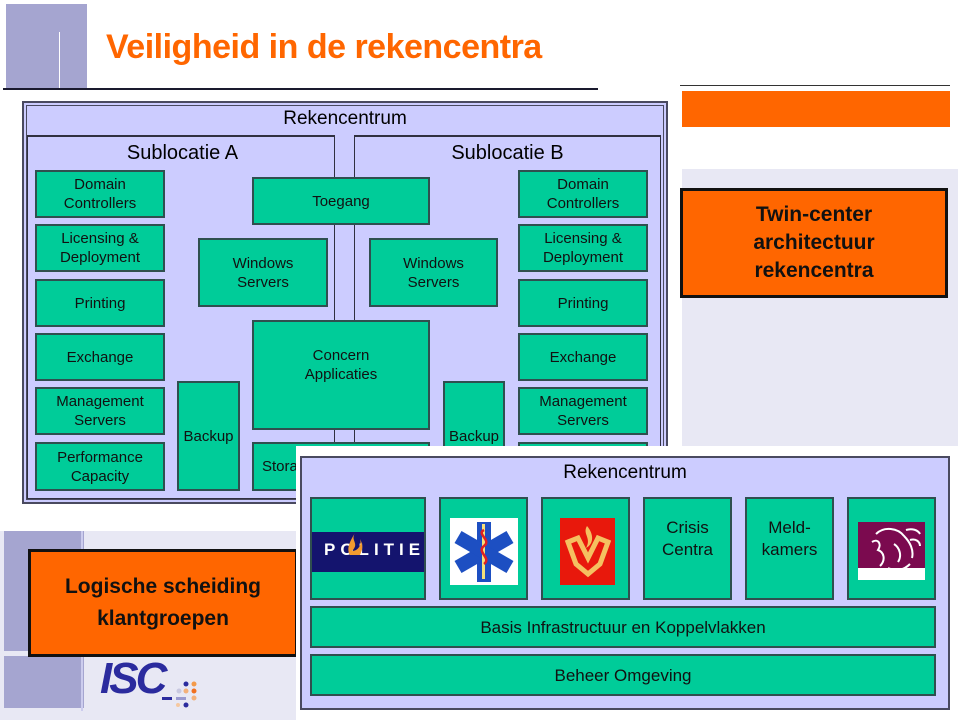 The image size is (960, 720). I want to click on box-label: Toegang, so click(341, 201).